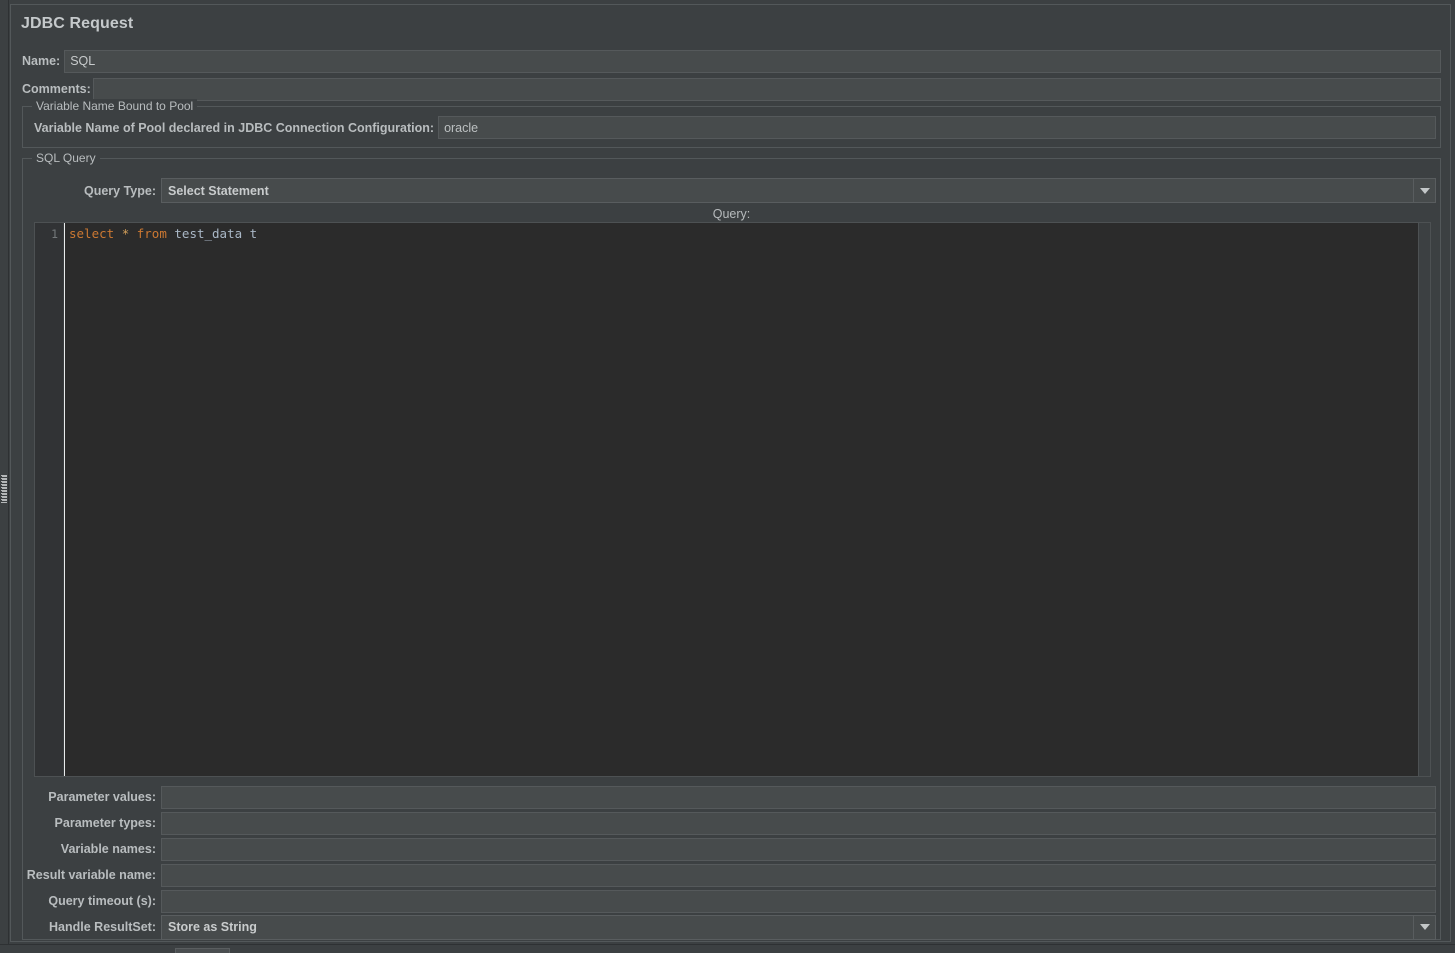 The image size is (1455, 953). Describe the element at coordinates (731, 214) in the screenshot. I see `query-label: Query:` at that location.